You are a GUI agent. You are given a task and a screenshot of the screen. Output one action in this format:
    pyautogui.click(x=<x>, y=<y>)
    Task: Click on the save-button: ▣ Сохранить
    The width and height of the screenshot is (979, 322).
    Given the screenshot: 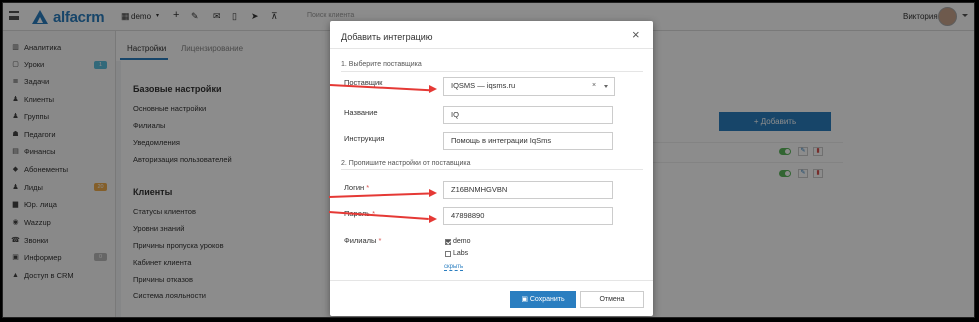 What is the action you would take?
    pyautogui.click(x=543, y=299)
    